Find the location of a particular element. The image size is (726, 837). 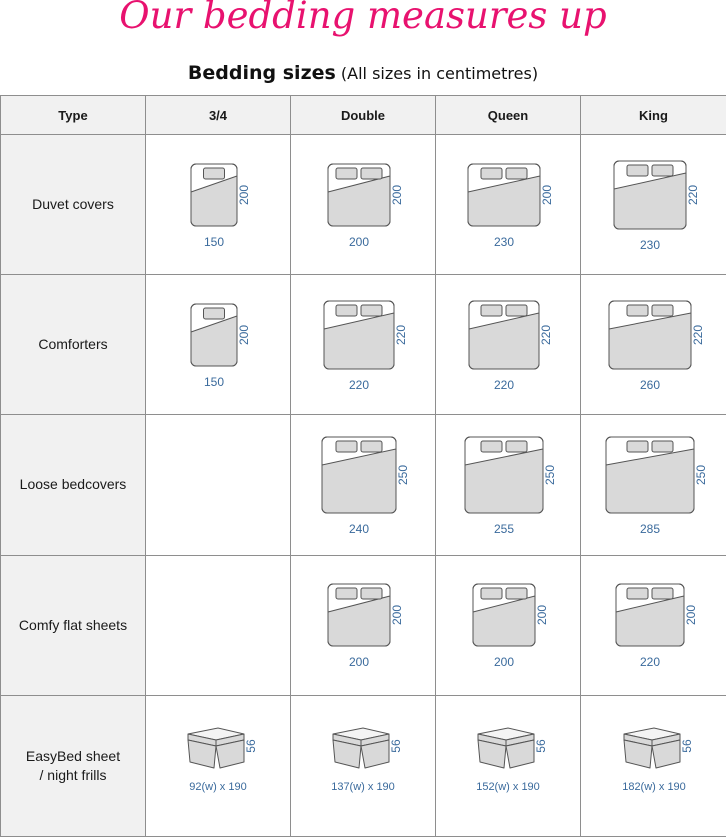

frill-size-label: 152(w) x 190 is located at coordinates (508, 787).